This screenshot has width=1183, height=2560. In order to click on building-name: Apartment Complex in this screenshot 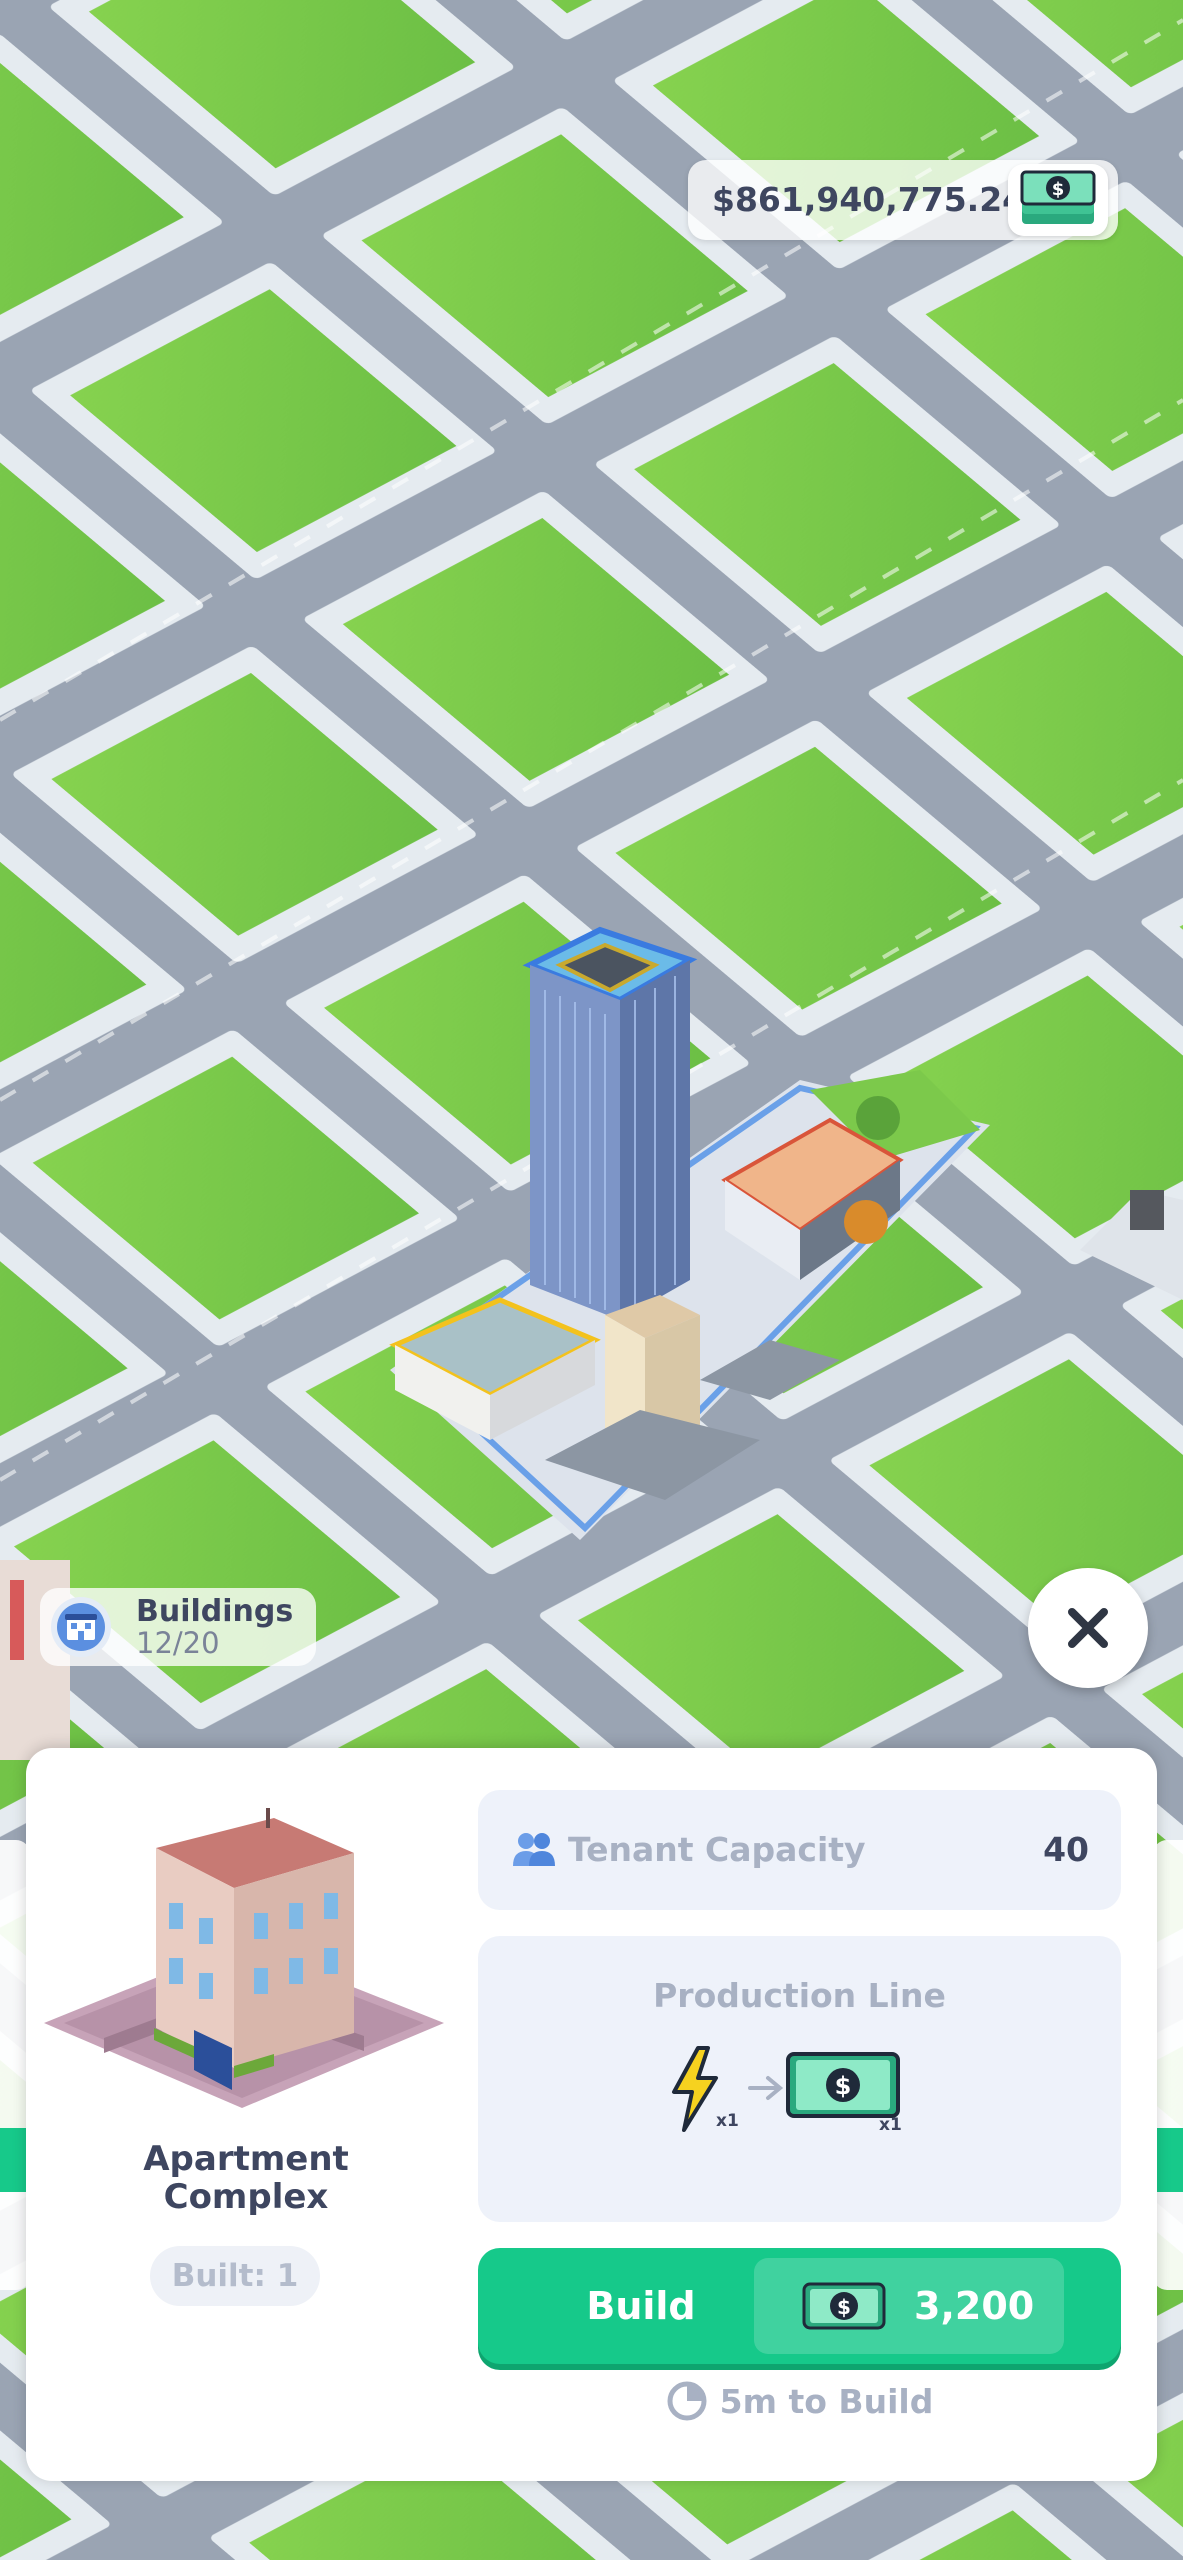, I will do `click(246, 2178)`.